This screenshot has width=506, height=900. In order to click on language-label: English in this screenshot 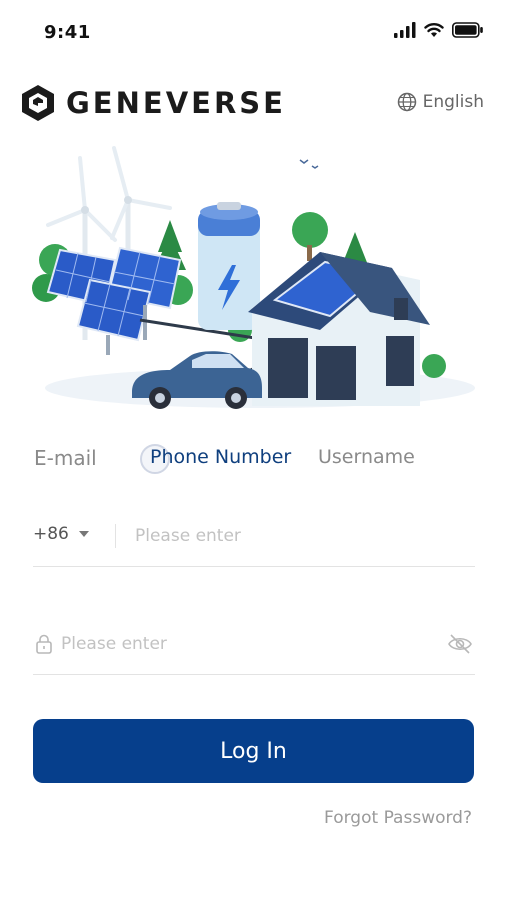, I will do `click(453, 102)`.